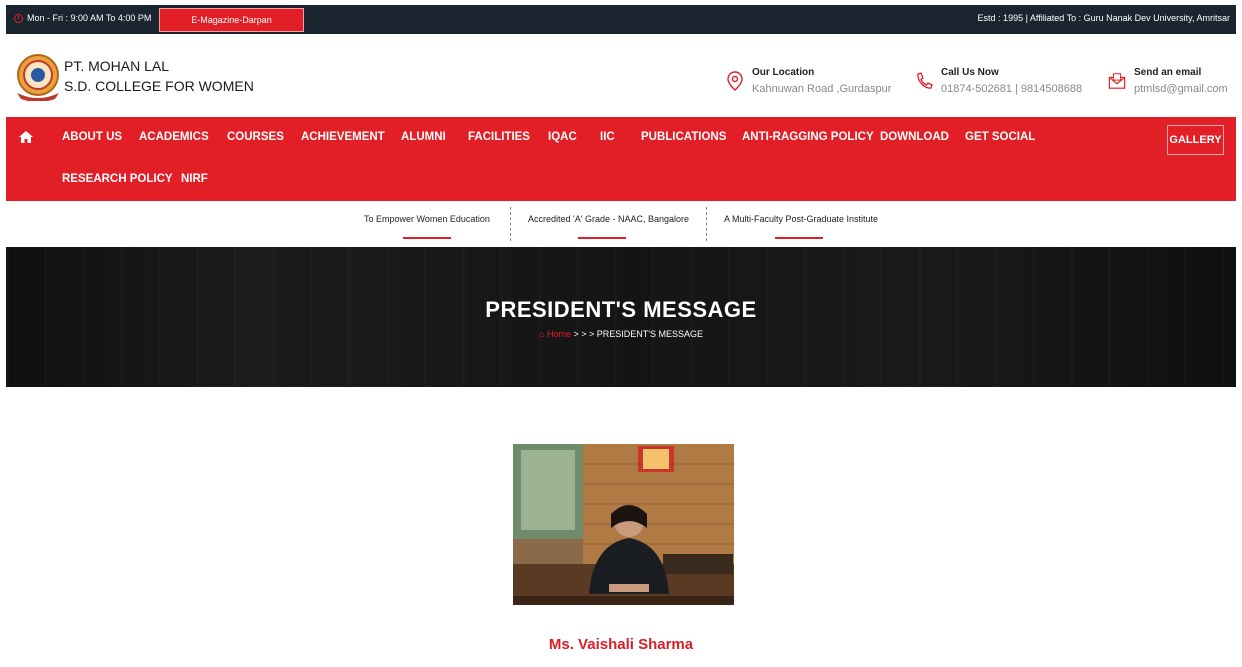  I want to click on nav-academics: ACADEMICS, so click(174, 137).